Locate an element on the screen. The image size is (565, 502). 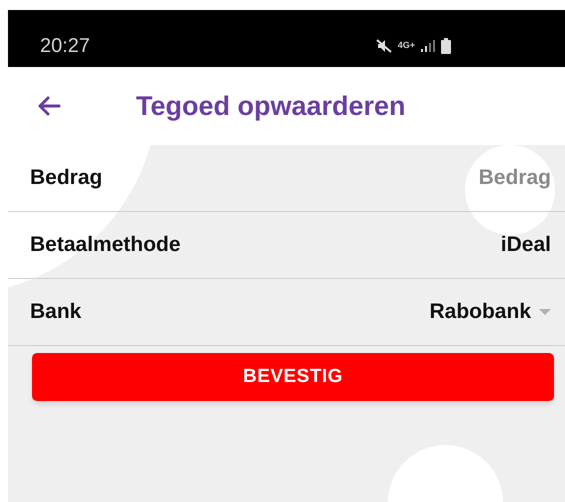
signal-icon is located at coordinates (428, 46).